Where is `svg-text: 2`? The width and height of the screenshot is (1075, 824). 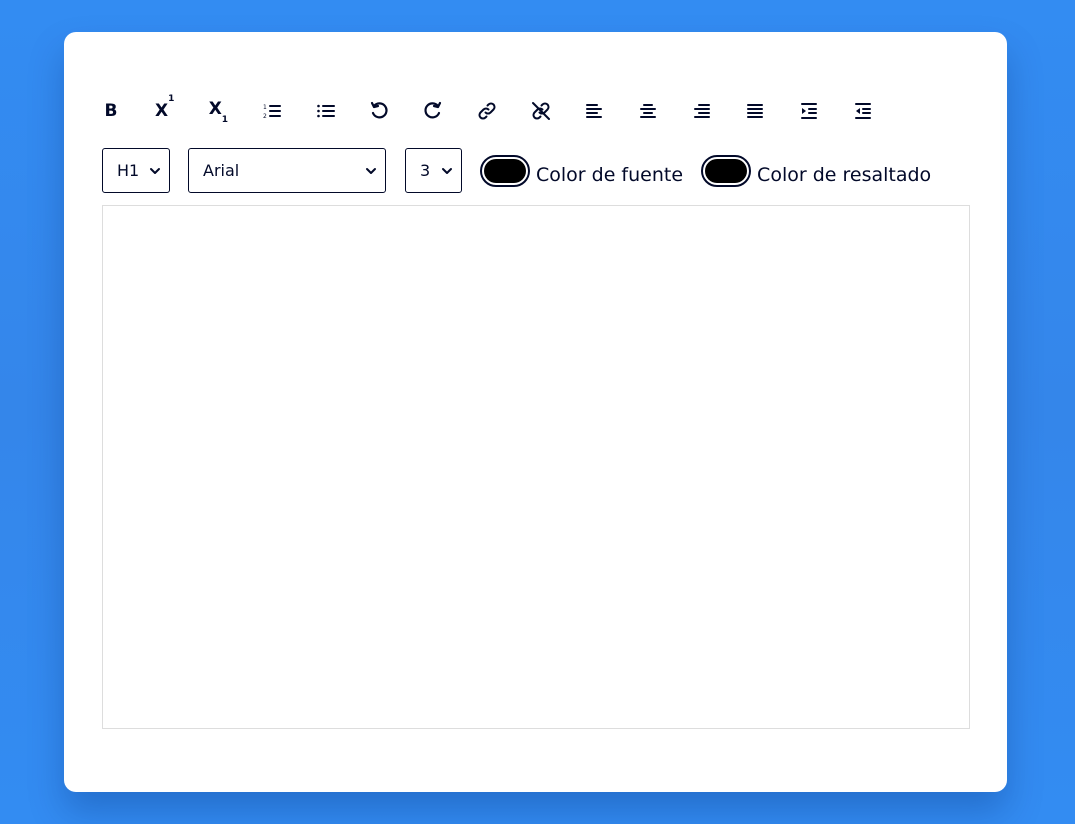 svg-text: 2 is located at coordinates (265, 116).